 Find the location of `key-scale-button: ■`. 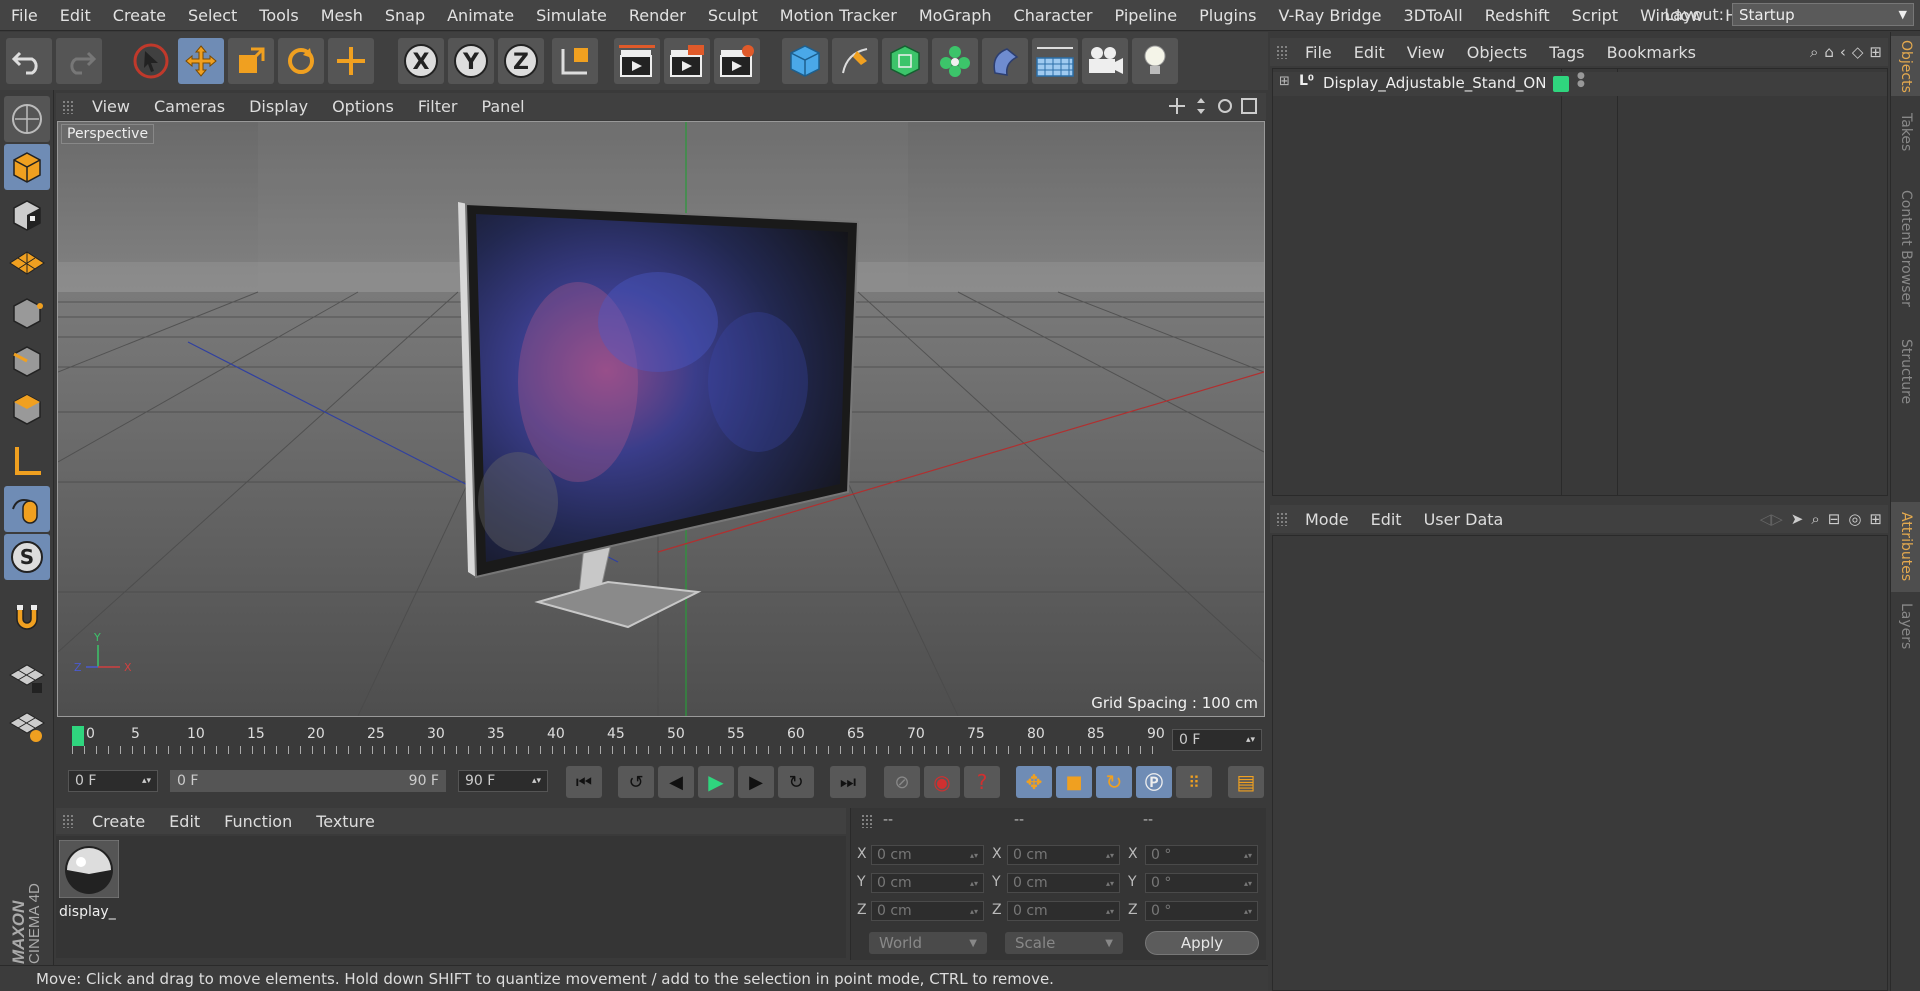

key-scale-button: ■ is located at coordinates (1074, 782).